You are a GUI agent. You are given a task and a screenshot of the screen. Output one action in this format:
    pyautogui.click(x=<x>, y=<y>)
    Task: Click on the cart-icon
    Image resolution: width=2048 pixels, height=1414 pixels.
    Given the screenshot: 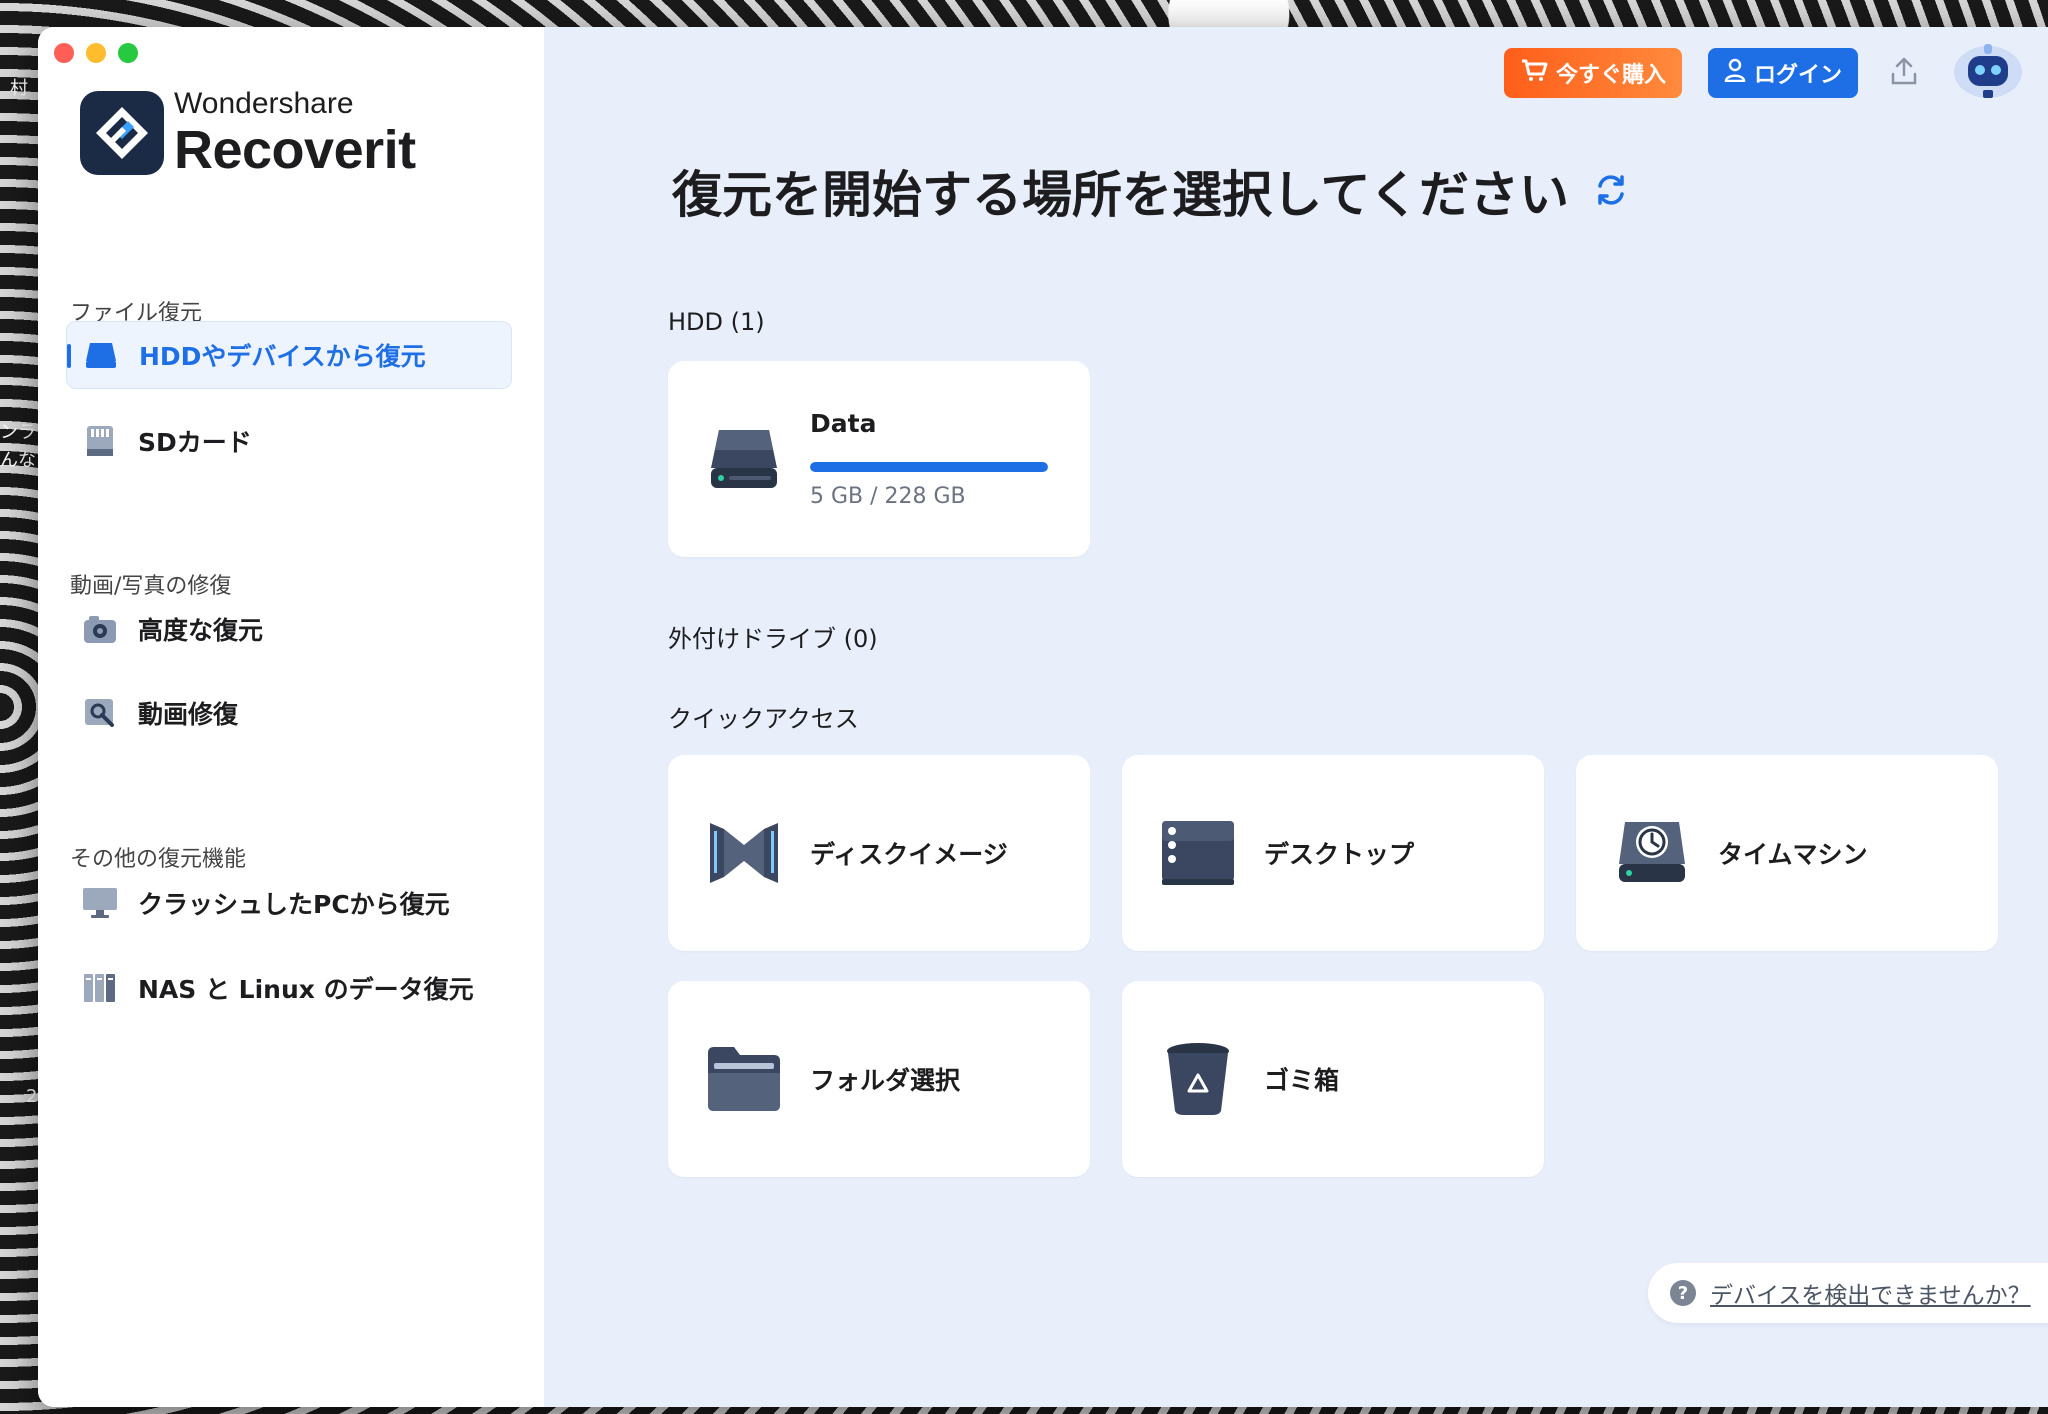 What is the action you would take?
    pyautogui.click(x=1534, y=73)
    